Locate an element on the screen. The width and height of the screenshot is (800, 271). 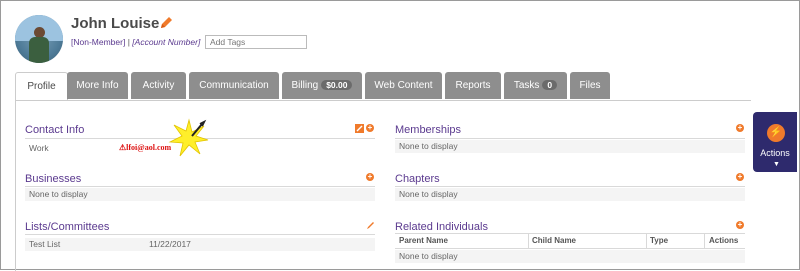
contact-info-add-icon: + is located at coordinates (370, 128).